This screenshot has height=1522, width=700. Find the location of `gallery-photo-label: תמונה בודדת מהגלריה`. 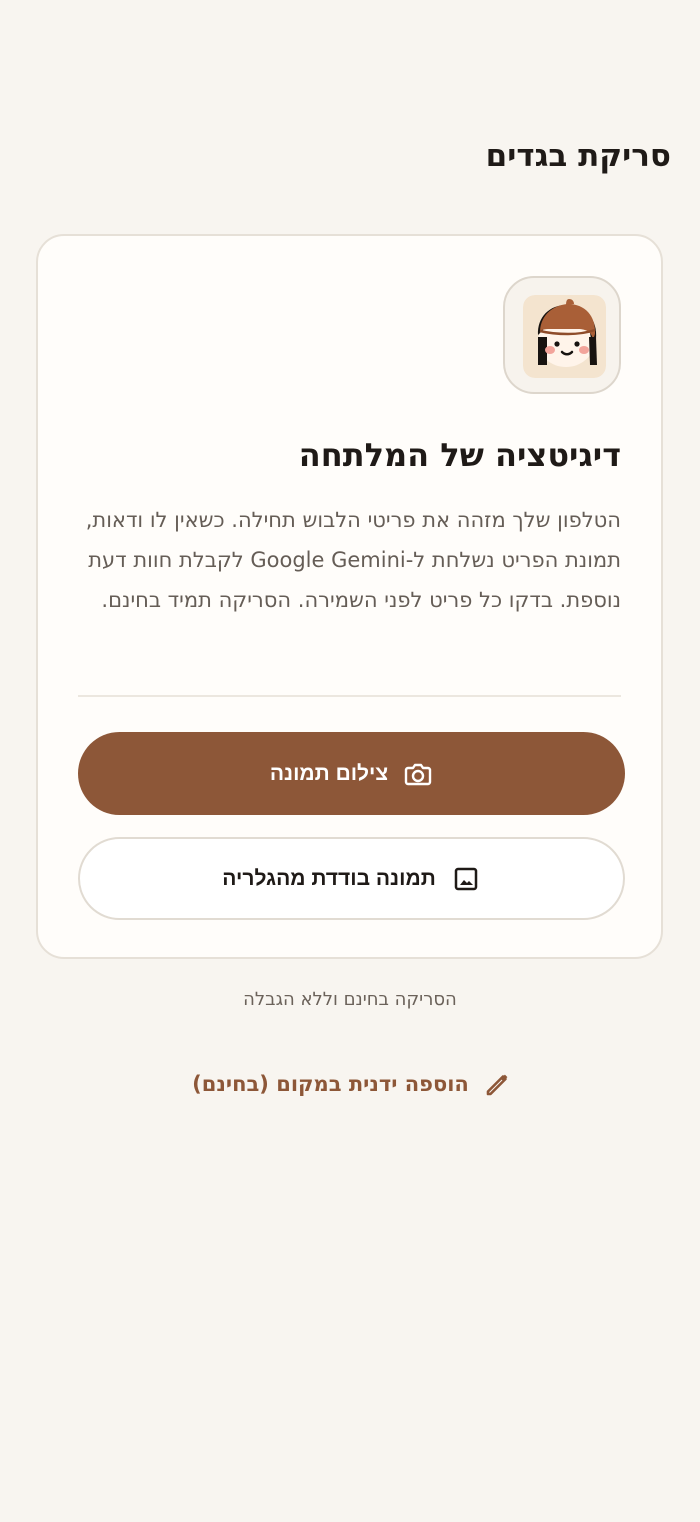

gallery-photo-label: תמונה בודדת מהגלריה is located at coordinates (329, 878).